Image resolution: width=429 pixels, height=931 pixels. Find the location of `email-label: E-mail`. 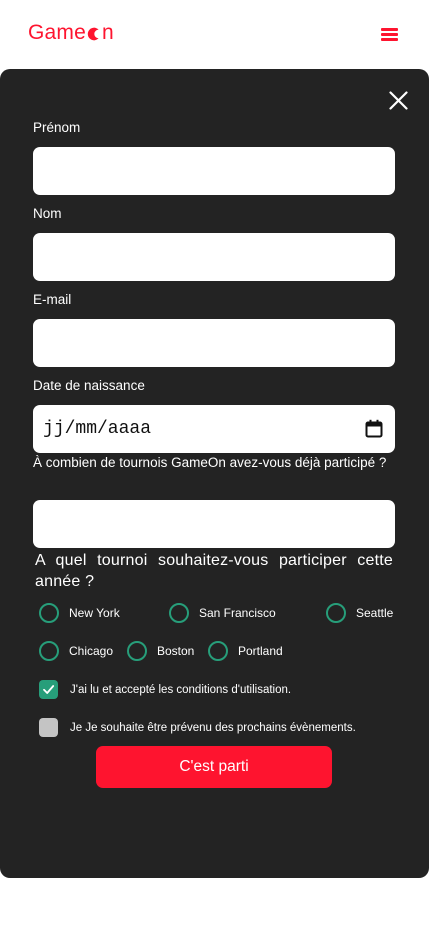

email-label: E-mail is located at coordinates (52, 299).